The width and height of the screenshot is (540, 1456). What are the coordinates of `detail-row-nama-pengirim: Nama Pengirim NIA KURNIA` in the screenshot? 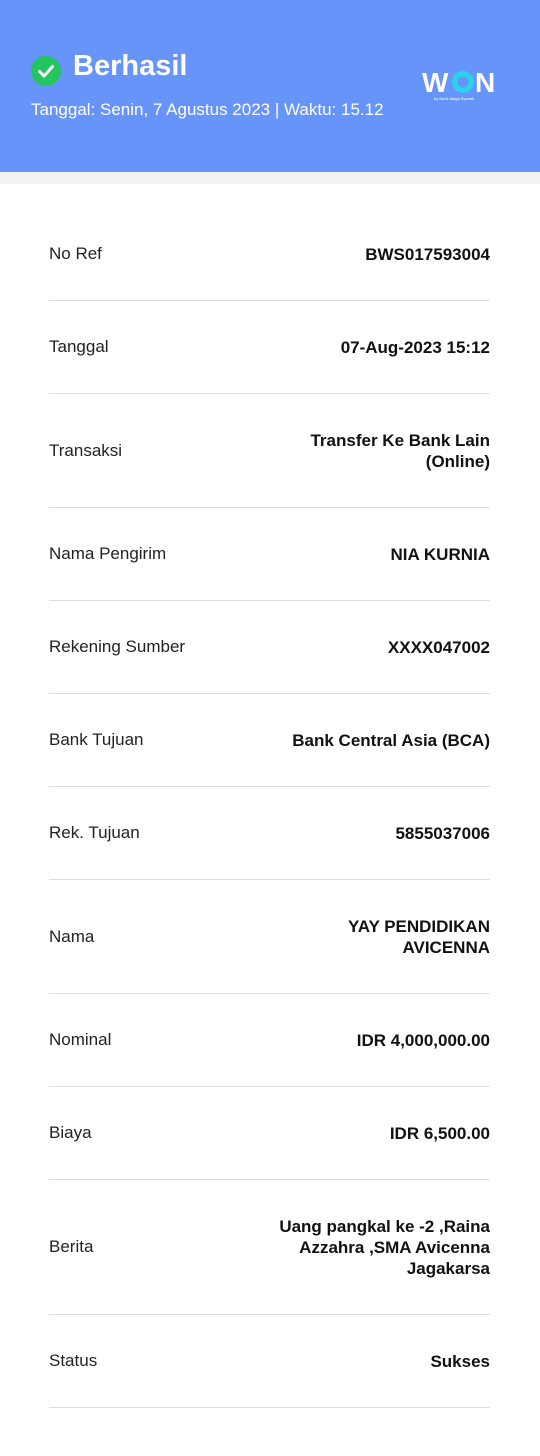 It's located at (269, 554).